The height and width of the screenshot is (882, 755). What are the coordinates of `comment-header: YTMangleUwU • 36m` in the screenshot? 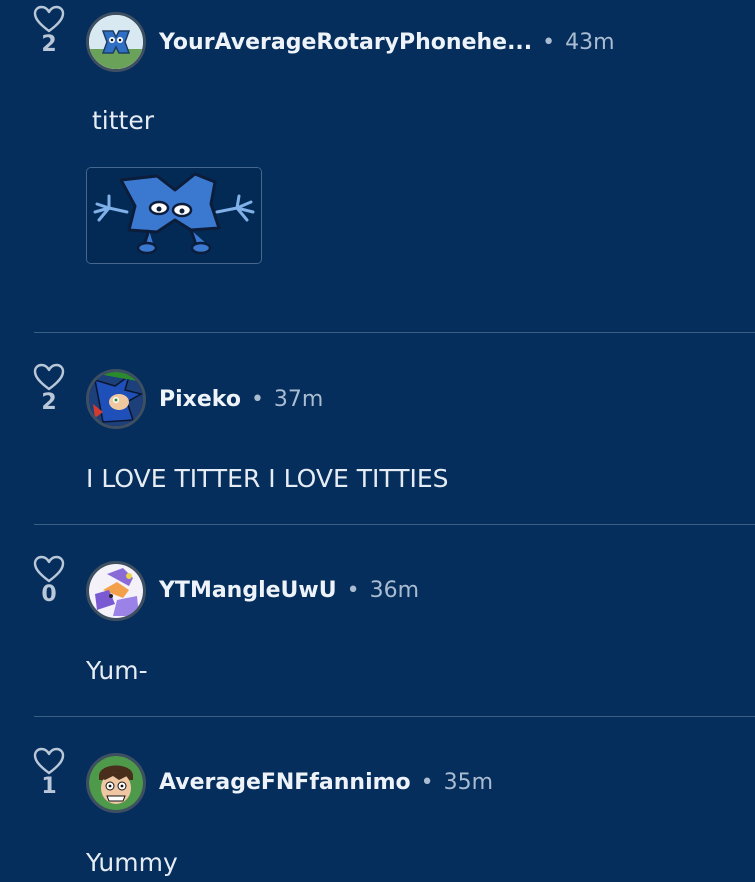 It's located at (289, 590).